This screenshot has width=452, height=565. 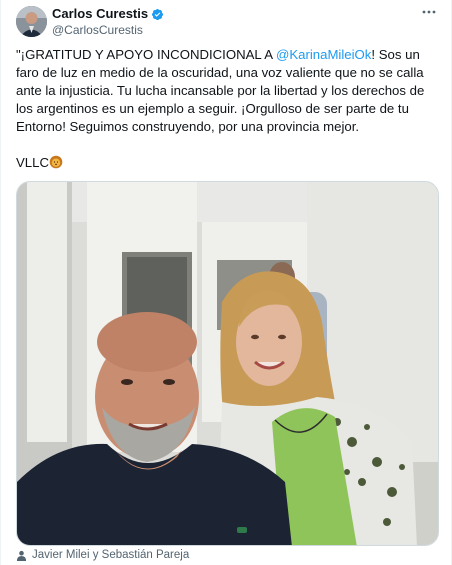 I want to click on signature-text: VLLC, so click(x=32, y=162).